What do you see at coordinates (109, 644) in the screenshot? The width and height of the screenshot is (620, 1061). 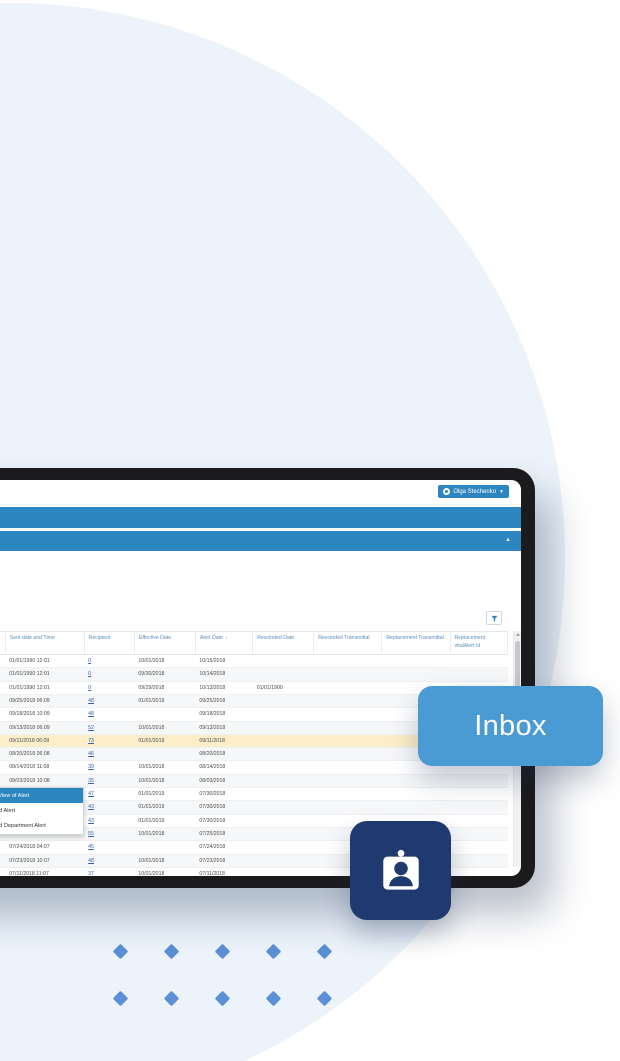 I see `column-header: Recipient` at bounding box center [109, 644].